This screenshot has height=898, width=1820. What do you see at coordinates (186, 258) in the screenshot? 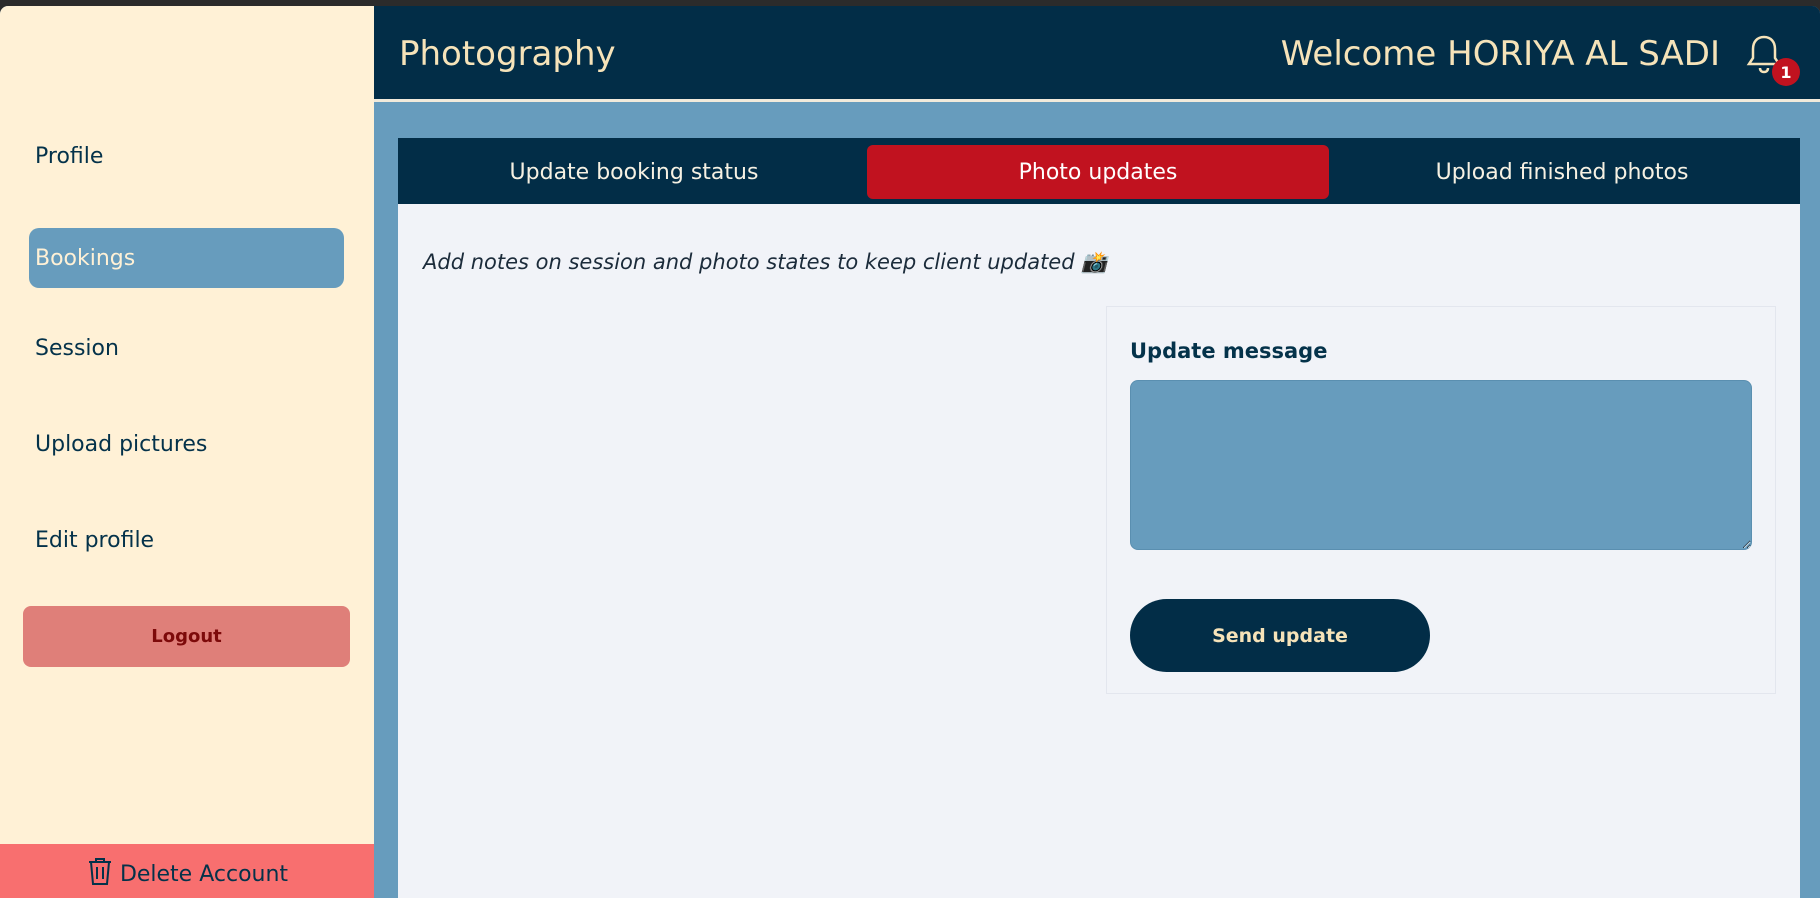
I see `sidebar-item-bookings: Bookings` at bounding box center [186, 258].